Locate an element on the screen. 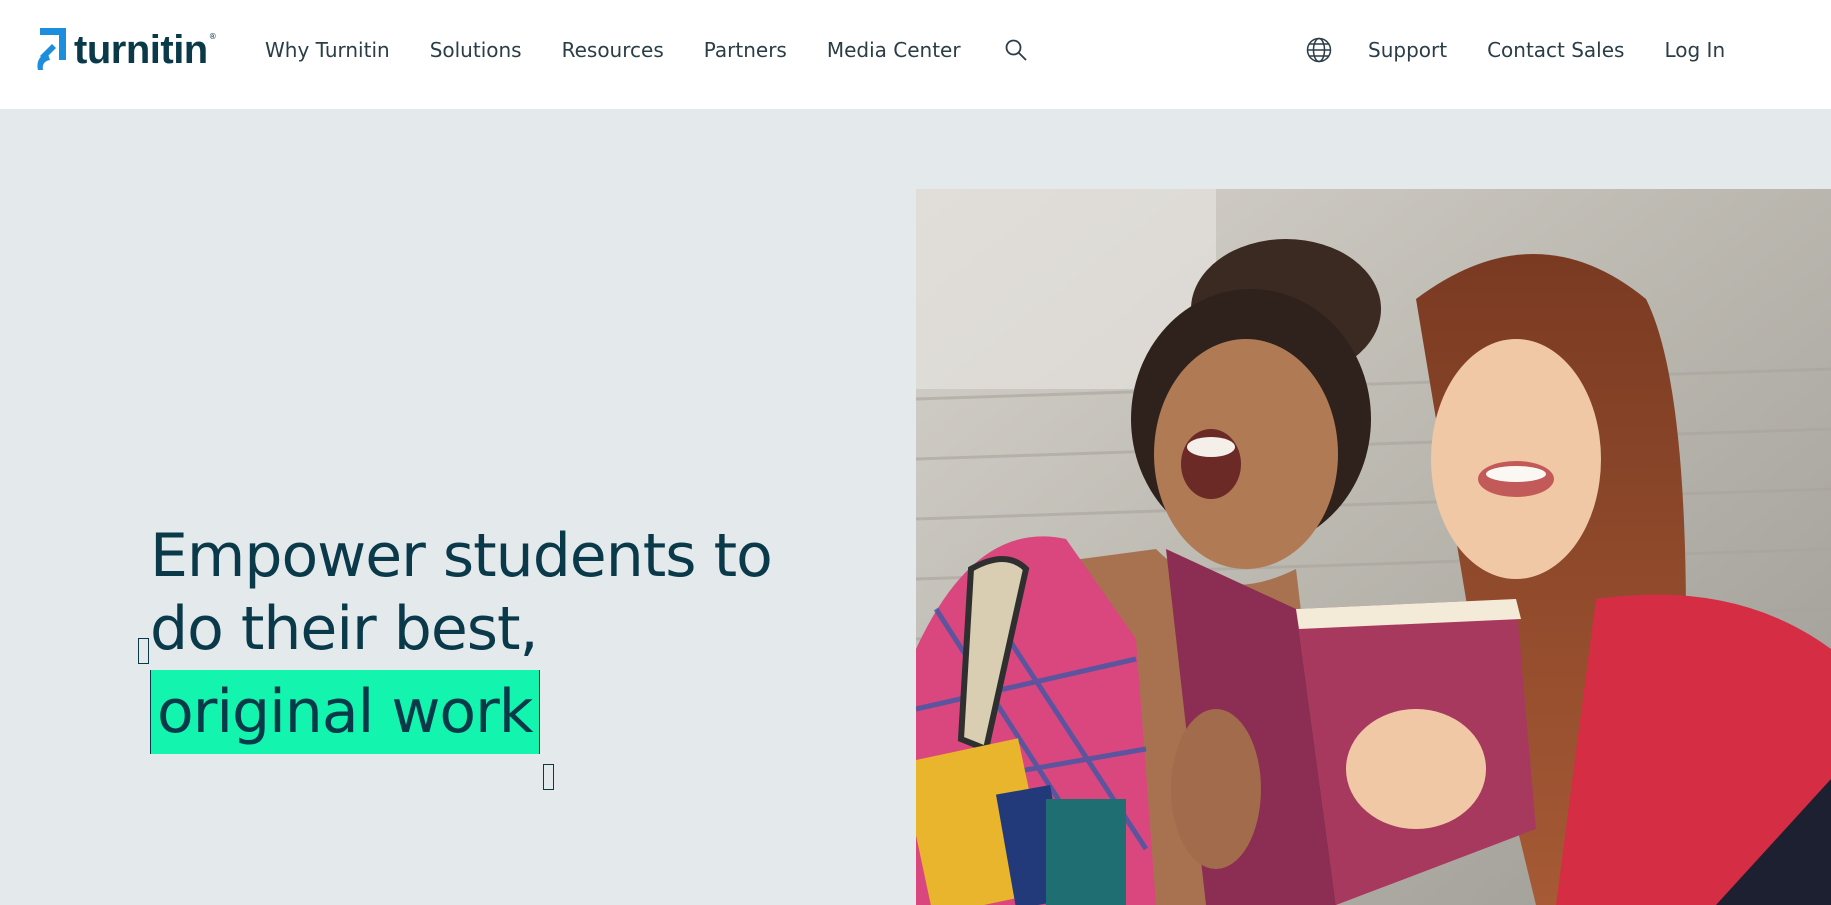 This screenshot has height=905, width=1831. turnitin-logo-icon is located at coordinates (51, 49).